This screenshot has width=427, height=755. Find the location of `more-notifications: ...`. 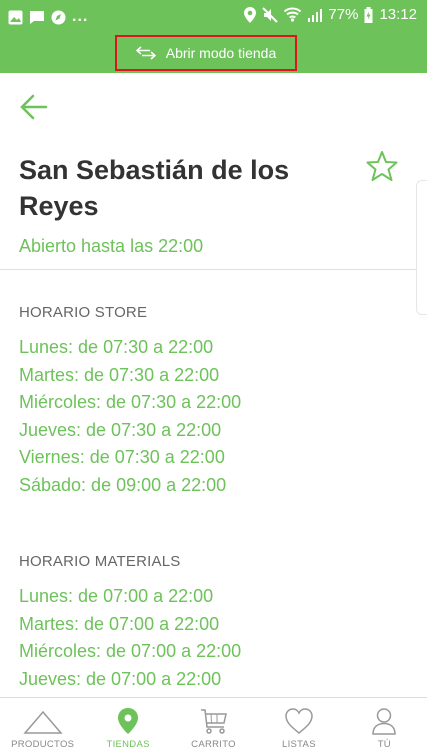

more-notifications: ... is located at coordinates (80, 16).